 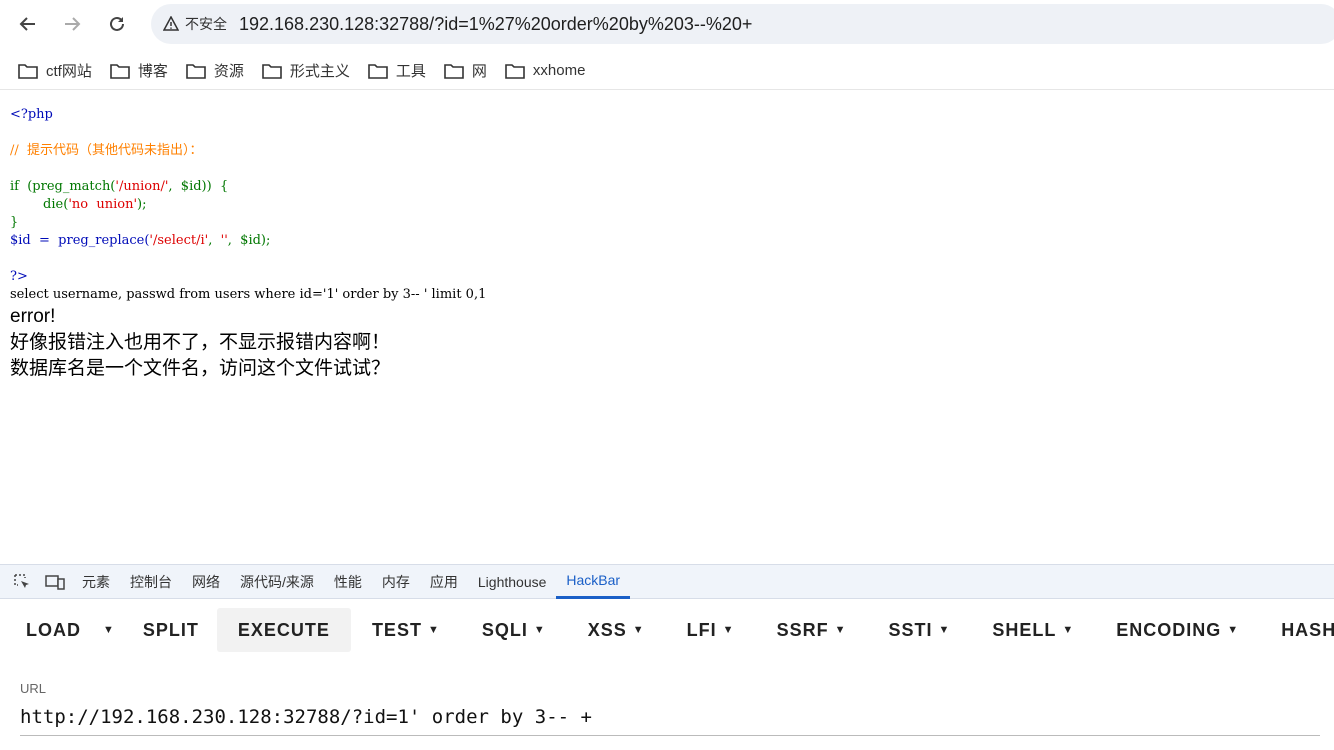 What do you see at coordinates (14, 222) in the screenshot?
I see `code-line: }` at bounding box center [14, 222].